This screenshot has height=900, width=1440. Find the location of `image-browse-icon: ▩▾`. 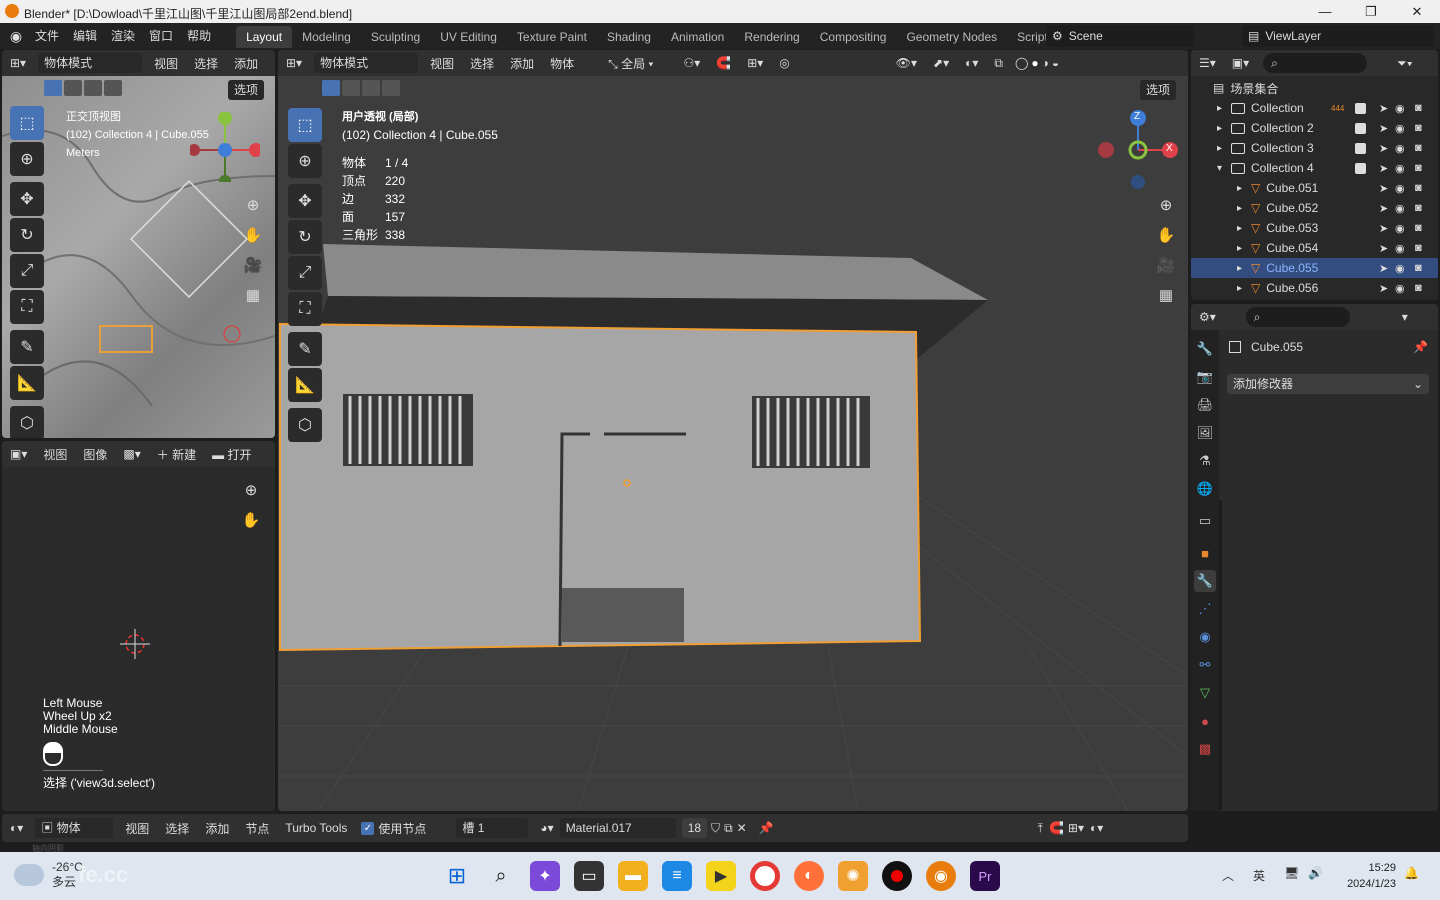

image-browse-icon: ▩▾ is located at coordinates (131, 454).